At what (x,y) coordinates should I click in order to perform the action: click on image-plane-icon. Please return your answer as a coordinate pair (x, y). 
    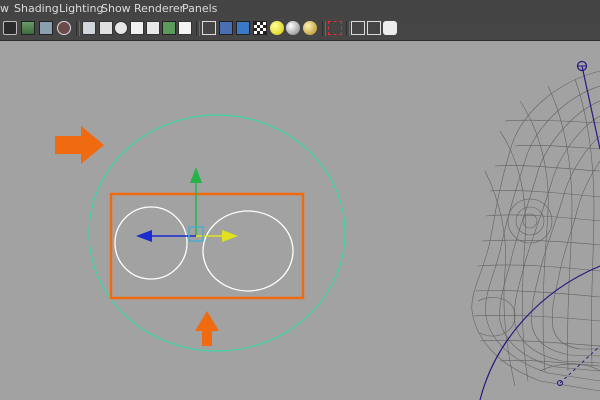
    Looking at the image, I should click on (46, 28).